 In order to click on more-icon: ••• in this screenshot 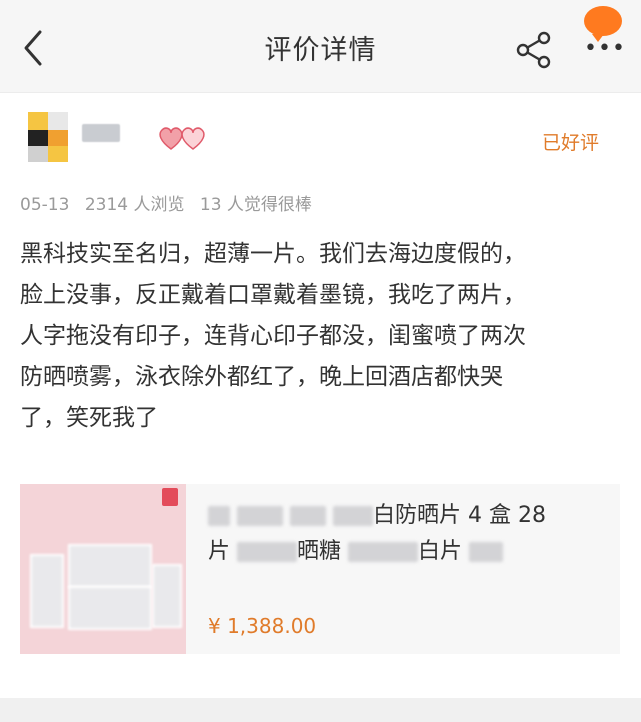, I will do `click(605, 36)`.